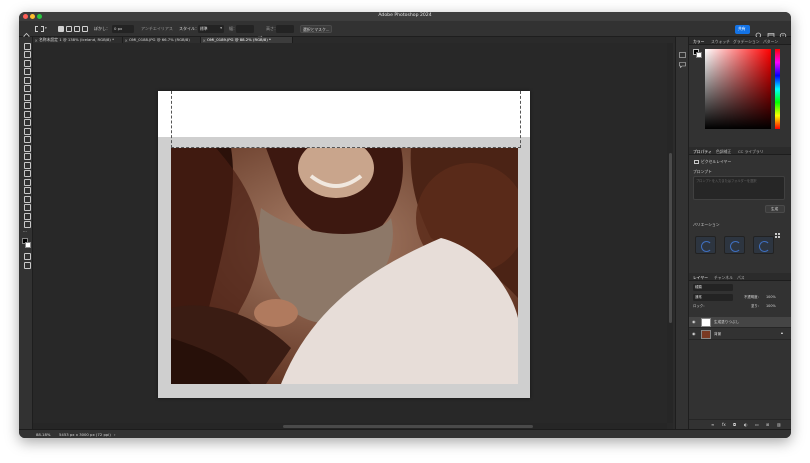  Describe the element at coordinates (28, 245) in the screenshot. I see `background-color-swatch` at that location.